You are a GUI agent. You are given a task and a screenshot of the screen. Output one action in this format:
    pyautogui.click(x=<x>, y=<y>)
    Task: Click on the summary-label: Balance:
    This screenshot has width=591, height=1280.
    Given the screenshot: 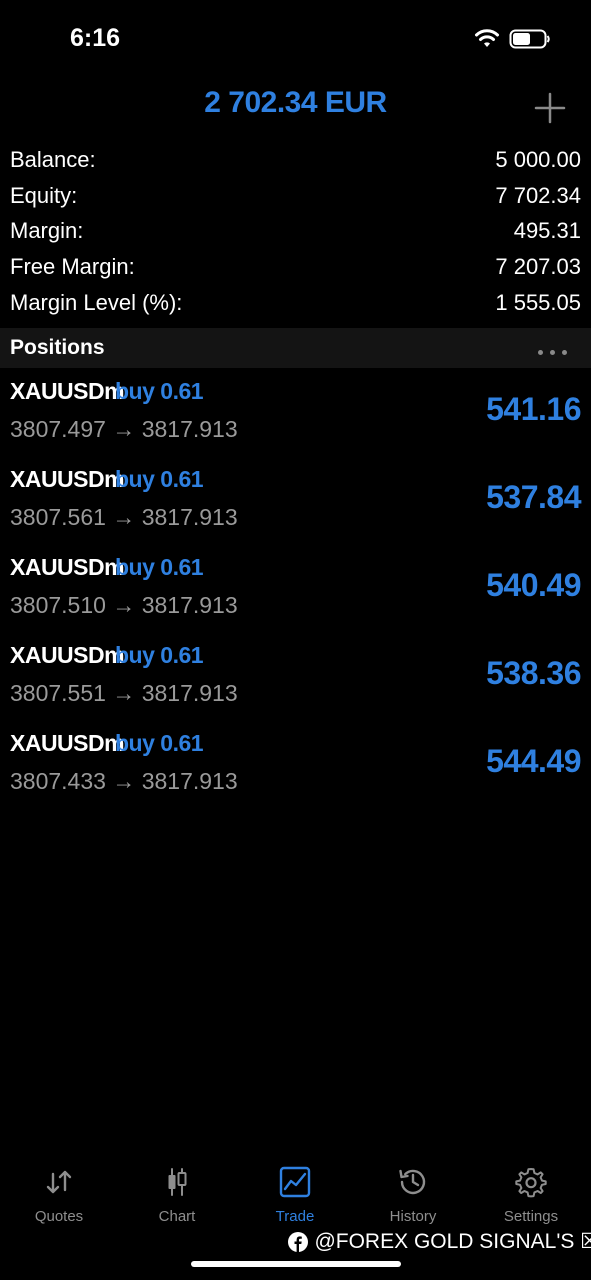 What is the action you would take?
    pyautogui.click(x=53, y=159)
    